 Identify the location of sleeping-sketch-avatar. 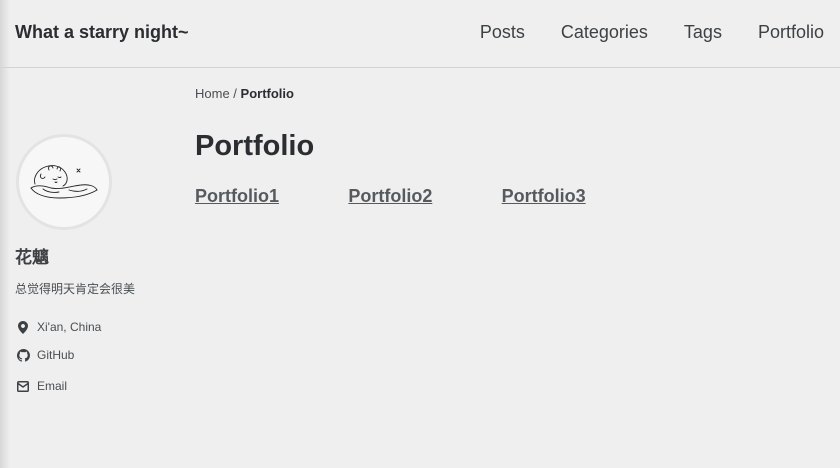
(64, 182).